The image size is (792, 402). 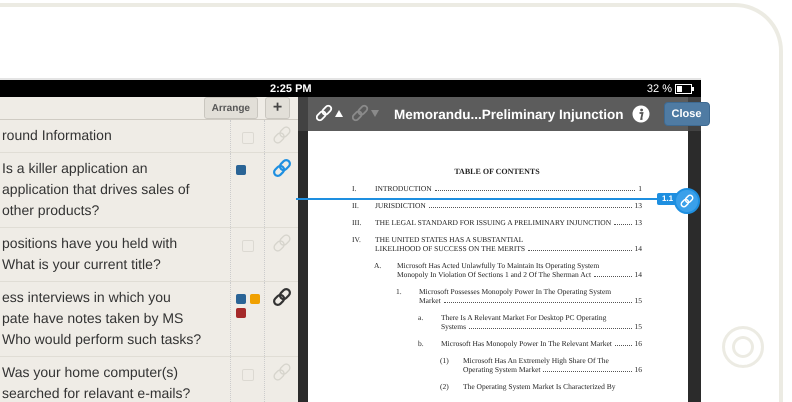 I want to click on question-text: searched for relavant e-mails?, so click(x=96, y=392).